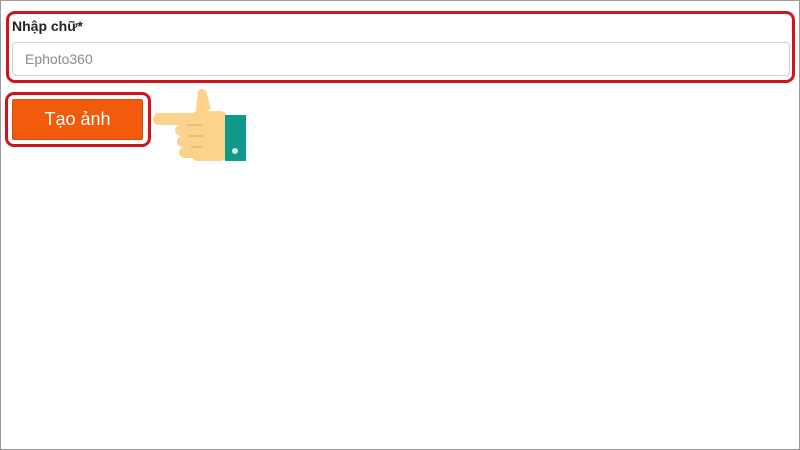 The width and height of the screenshot is (800, 450). What do you see at coordinates (401, 59) in the screenshot?
I see `text-input` at bounding box center [401, 59].